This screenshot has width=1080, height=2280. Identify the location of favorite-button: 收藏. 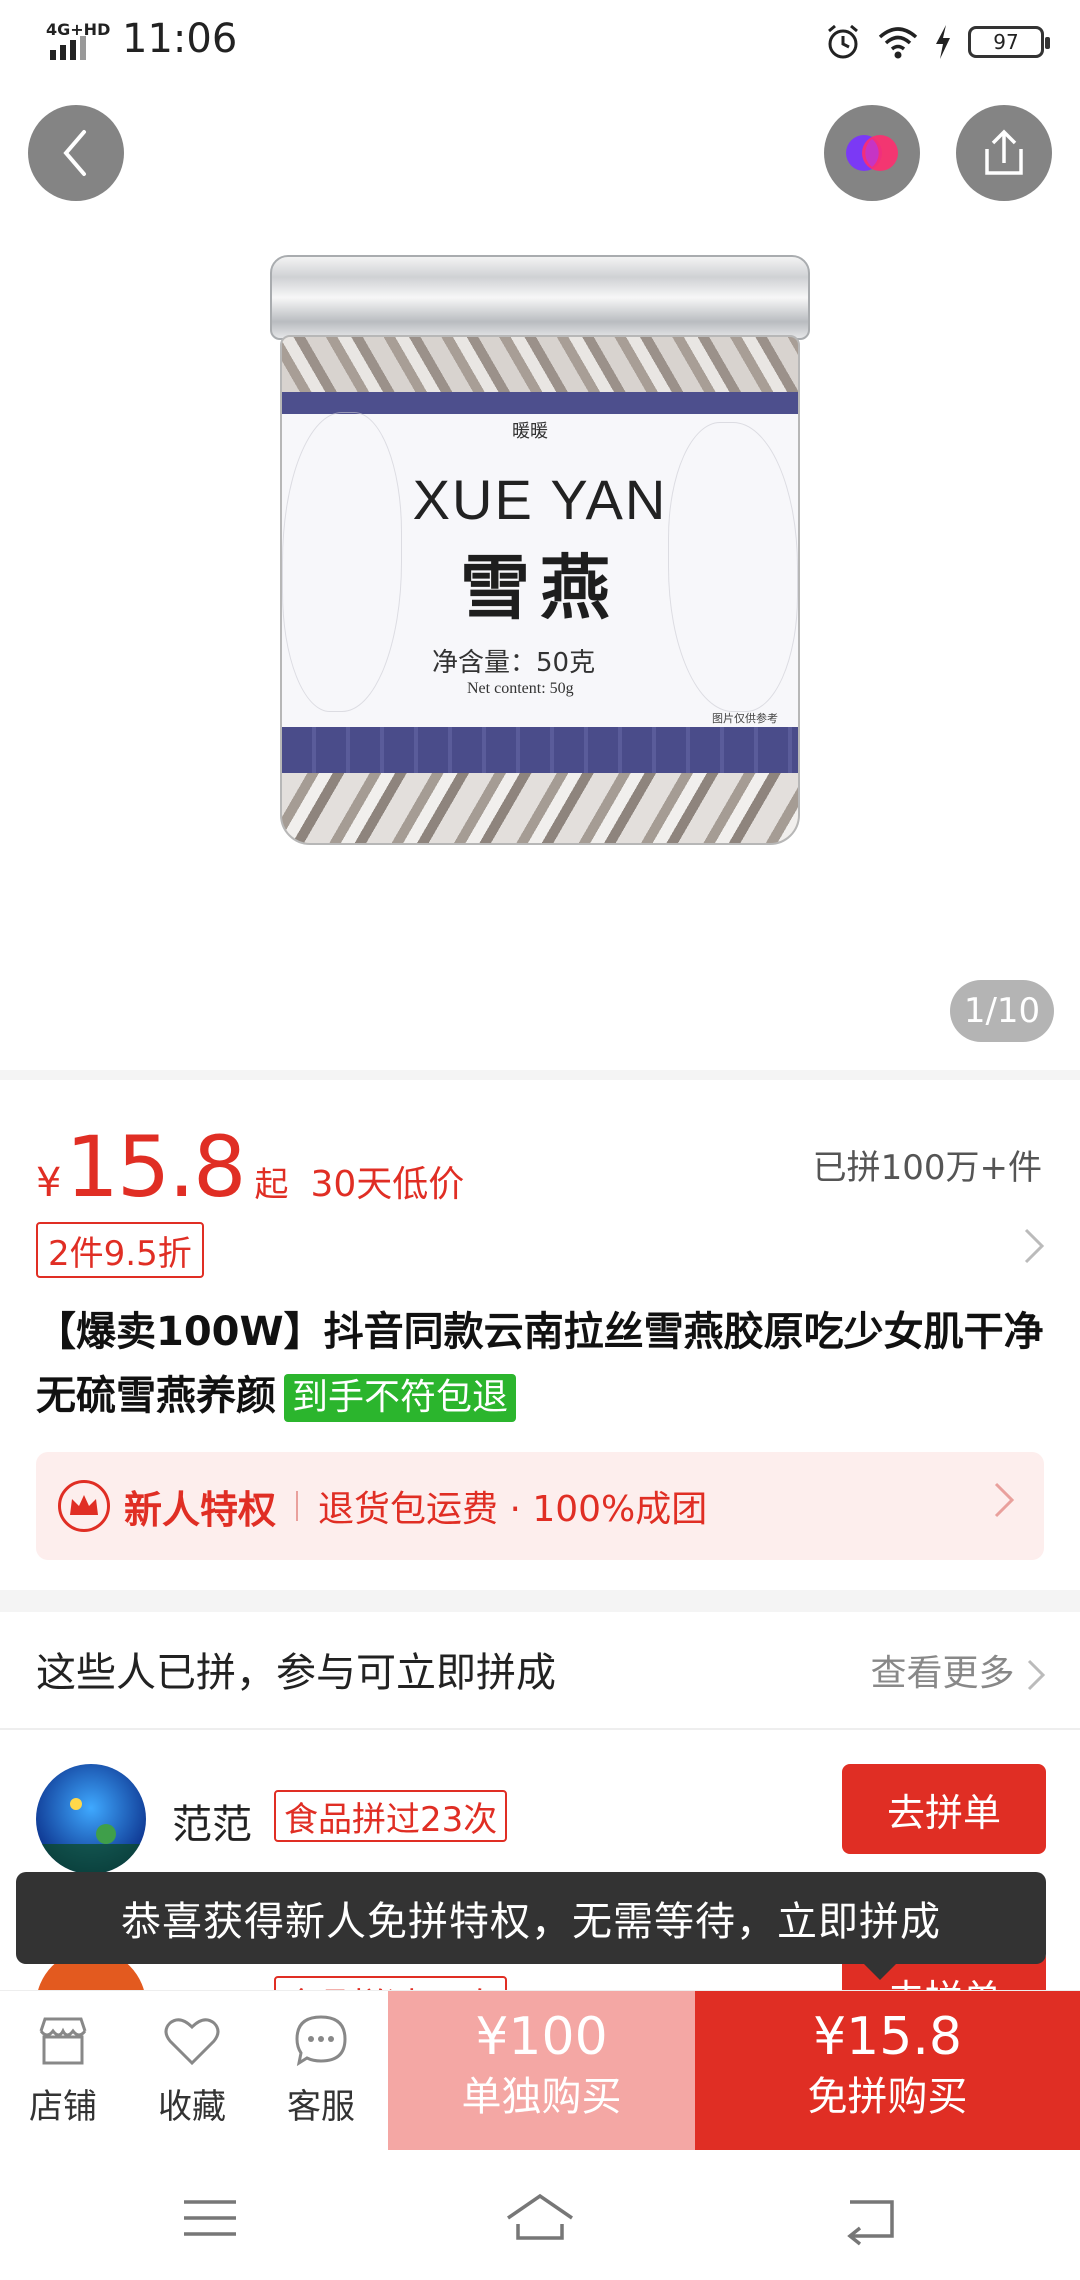
(192, 2070).